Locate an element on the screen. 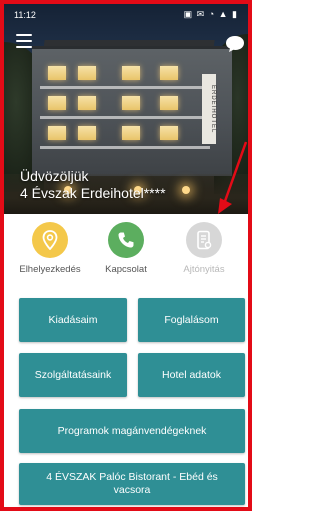 The image size is (320, 511). welcome-block: Üdvözöljük 4 Évszak Erdeihotel**** is located at coordinates (93, 185).